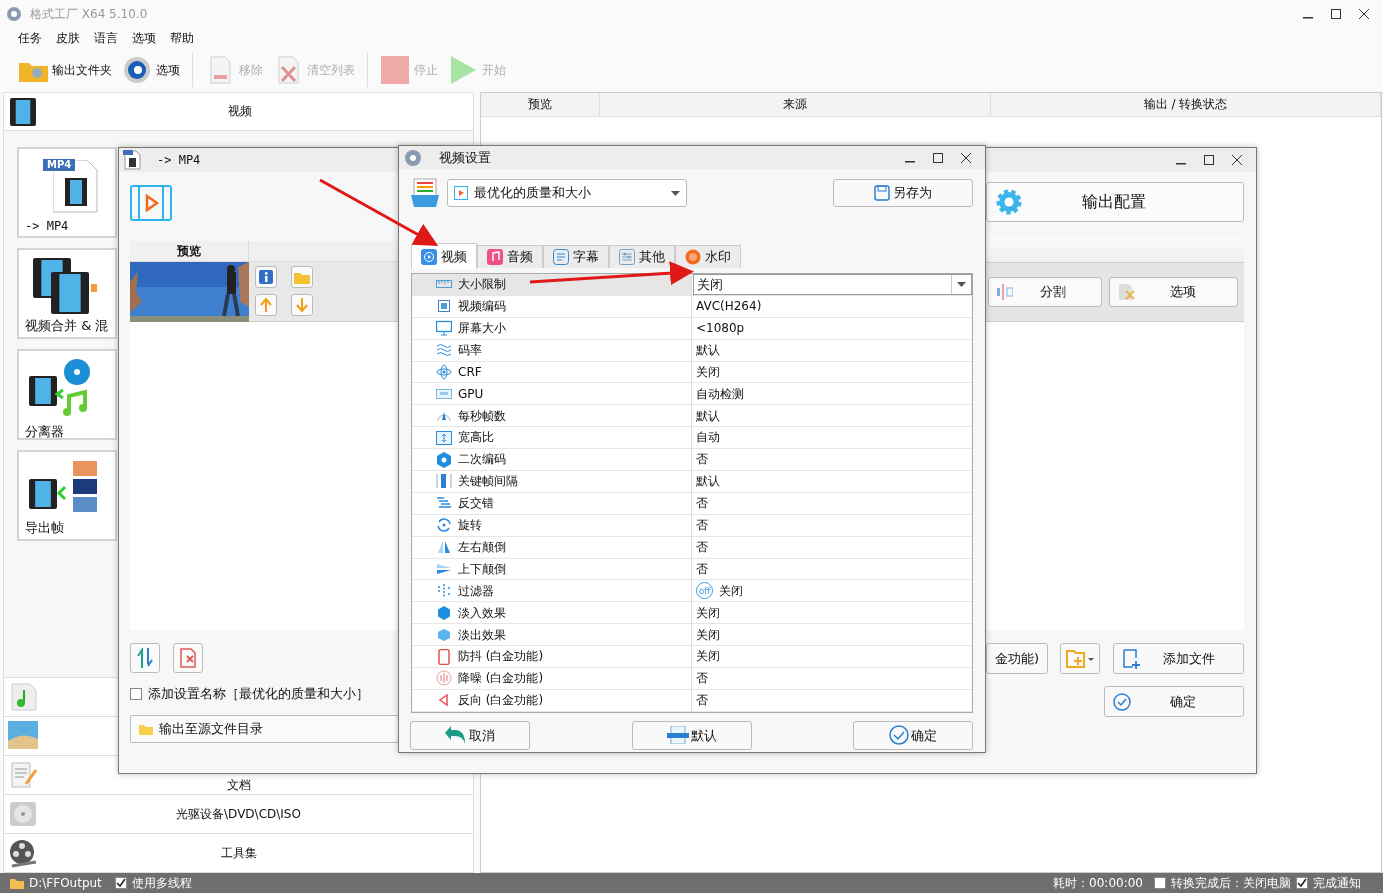  I want to click on aspect-ratio-icon, so click(444, 437).